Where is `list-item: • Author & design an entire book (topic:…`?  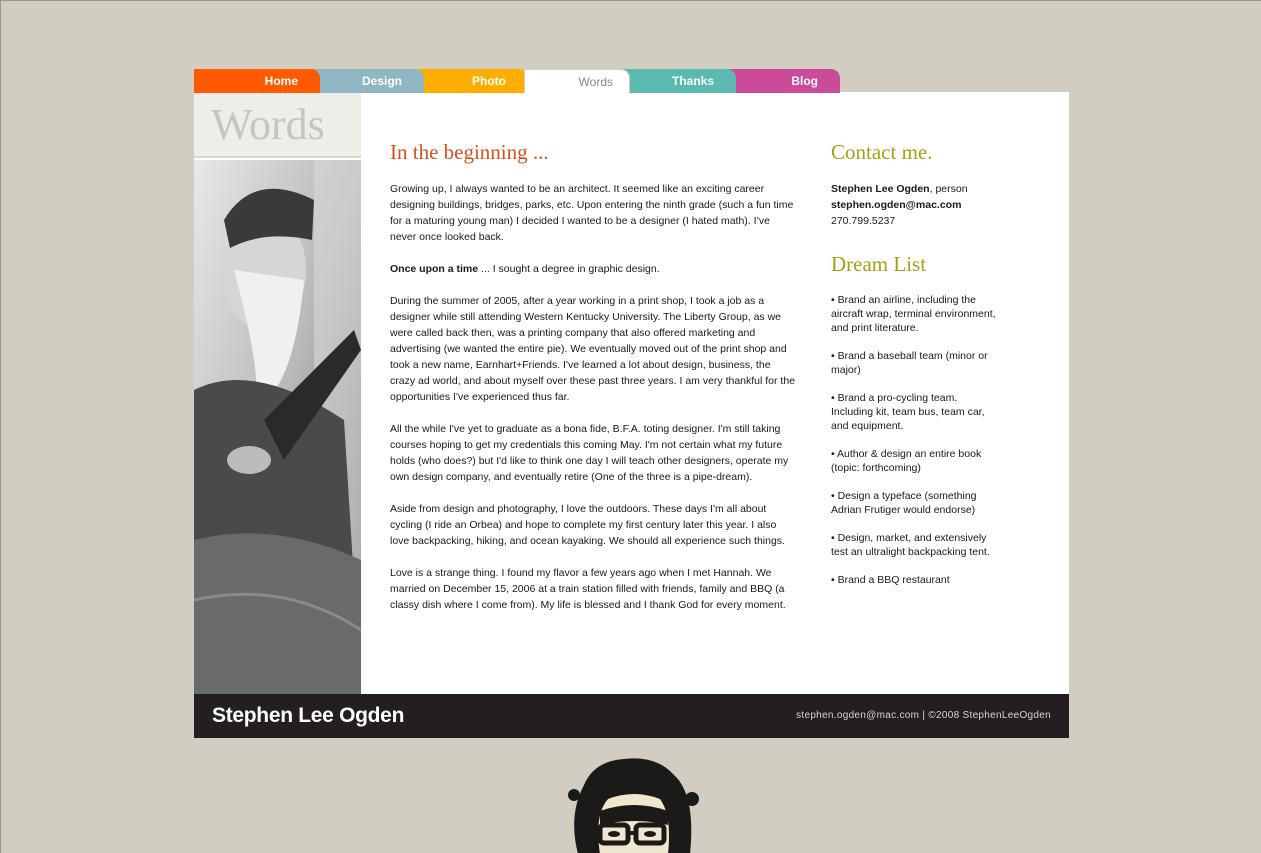 list-item: • Author & design an entire book (topic:… is located at coordinates (906, 461).